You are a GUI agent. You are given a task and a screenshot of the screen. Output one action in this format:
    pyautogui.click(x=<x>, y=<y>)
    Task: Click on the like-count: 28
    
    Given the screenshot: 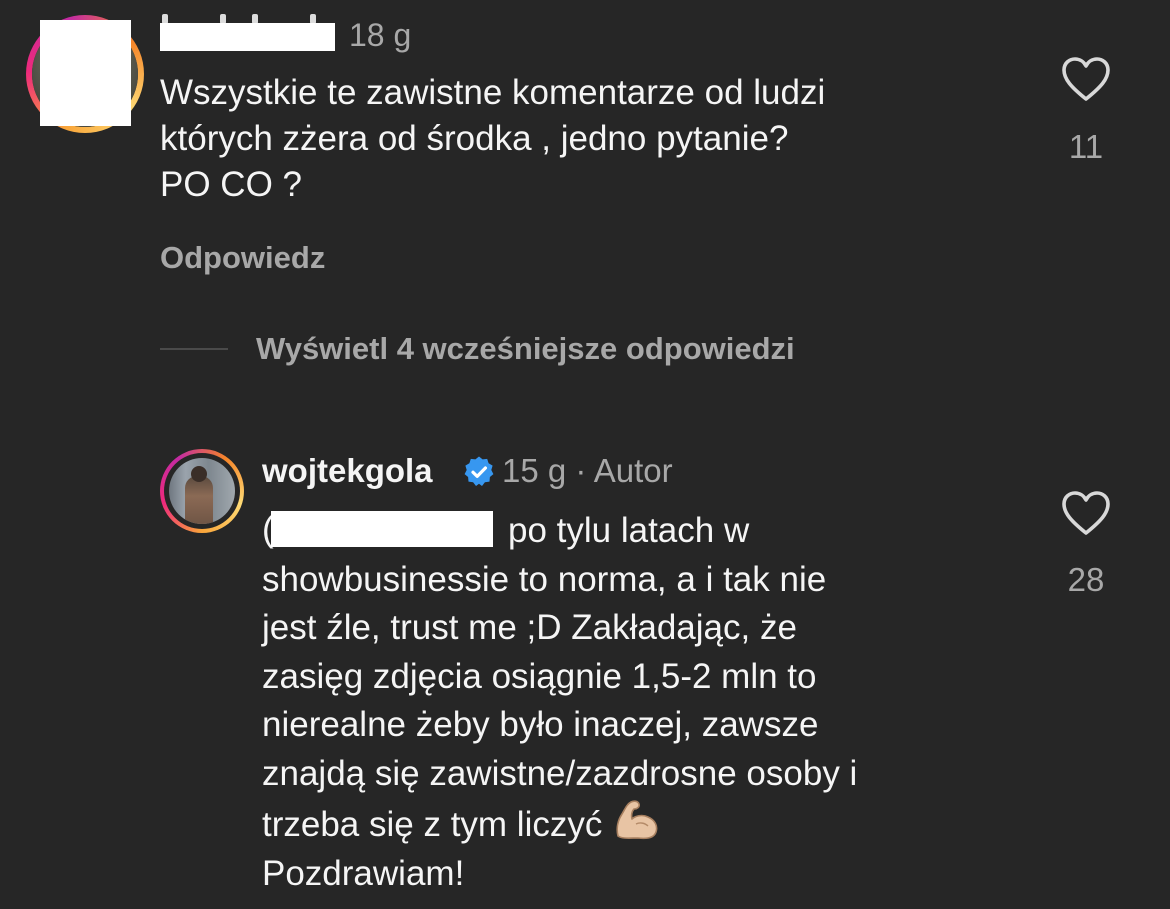 What is the action you would take?
    pyautogui.click(x=1086, y=580)
    